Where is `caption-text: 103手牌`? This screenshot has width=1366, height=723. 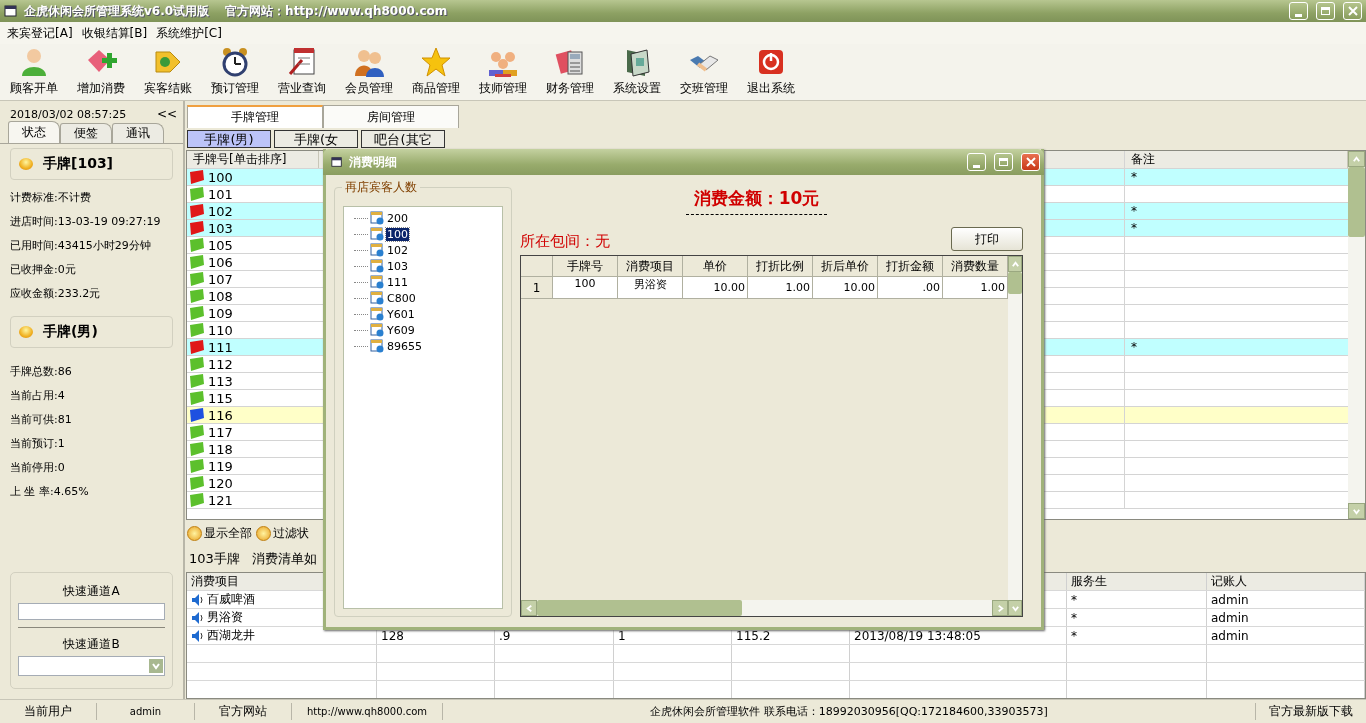
caption-text: 103手牌 is located at coordinates (214, 559).